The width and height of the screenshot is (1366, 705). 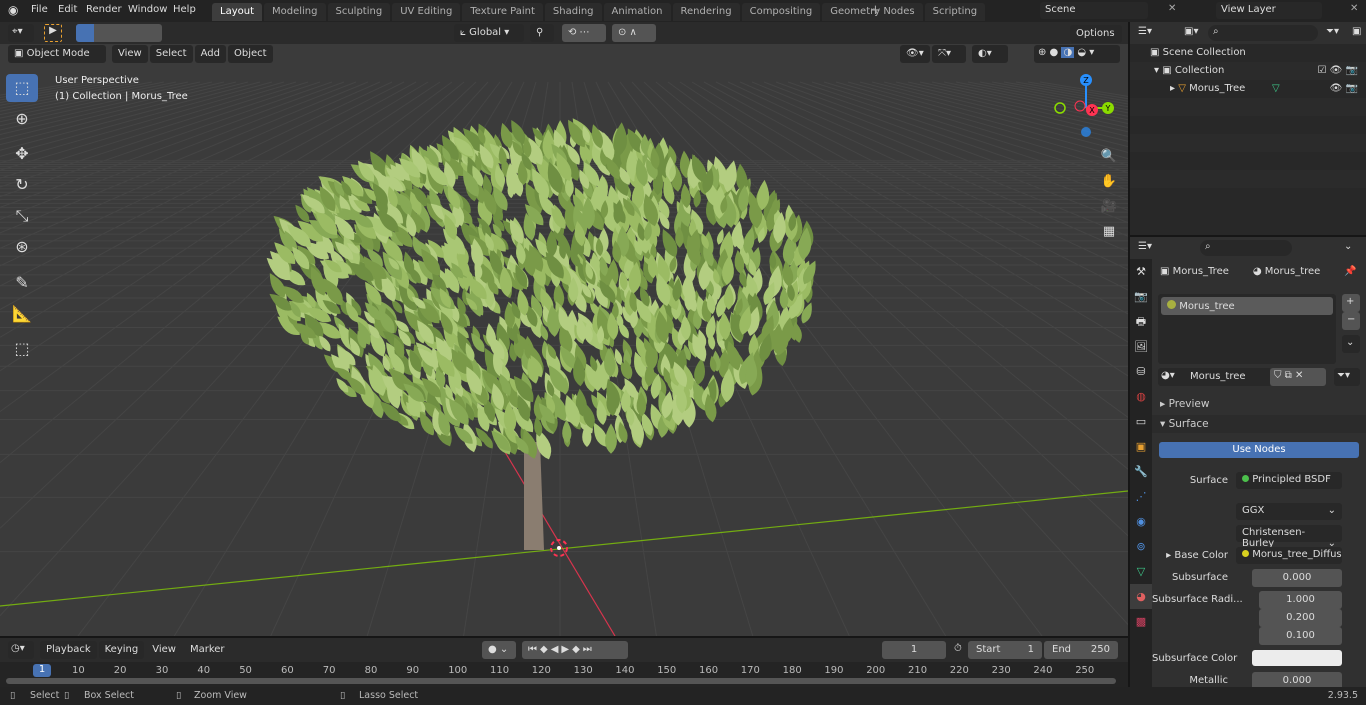 What do you see at coordinates (1081, 650) in the screenshot?
I see `end-frame-field: End 250` at bounding box center [1081, 650].